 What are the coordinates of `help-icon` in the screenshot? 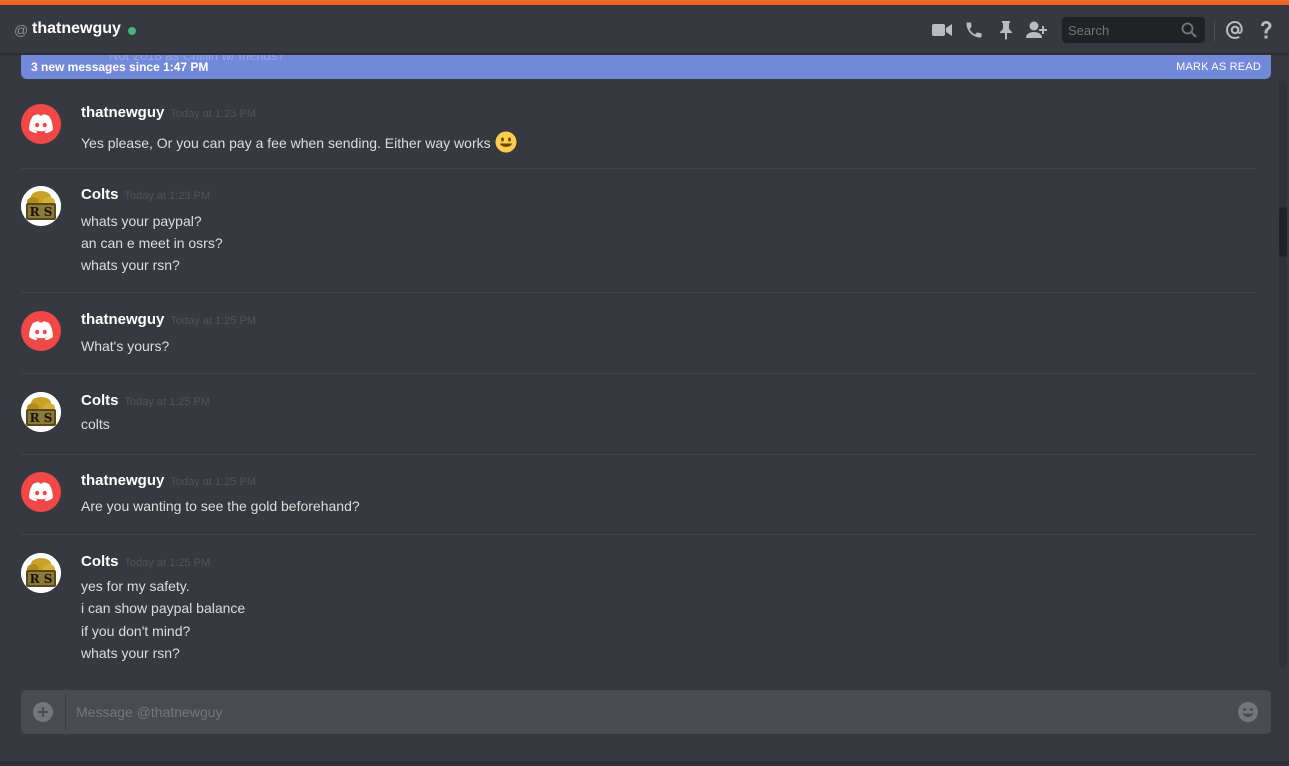 It's located at (1266, 30).